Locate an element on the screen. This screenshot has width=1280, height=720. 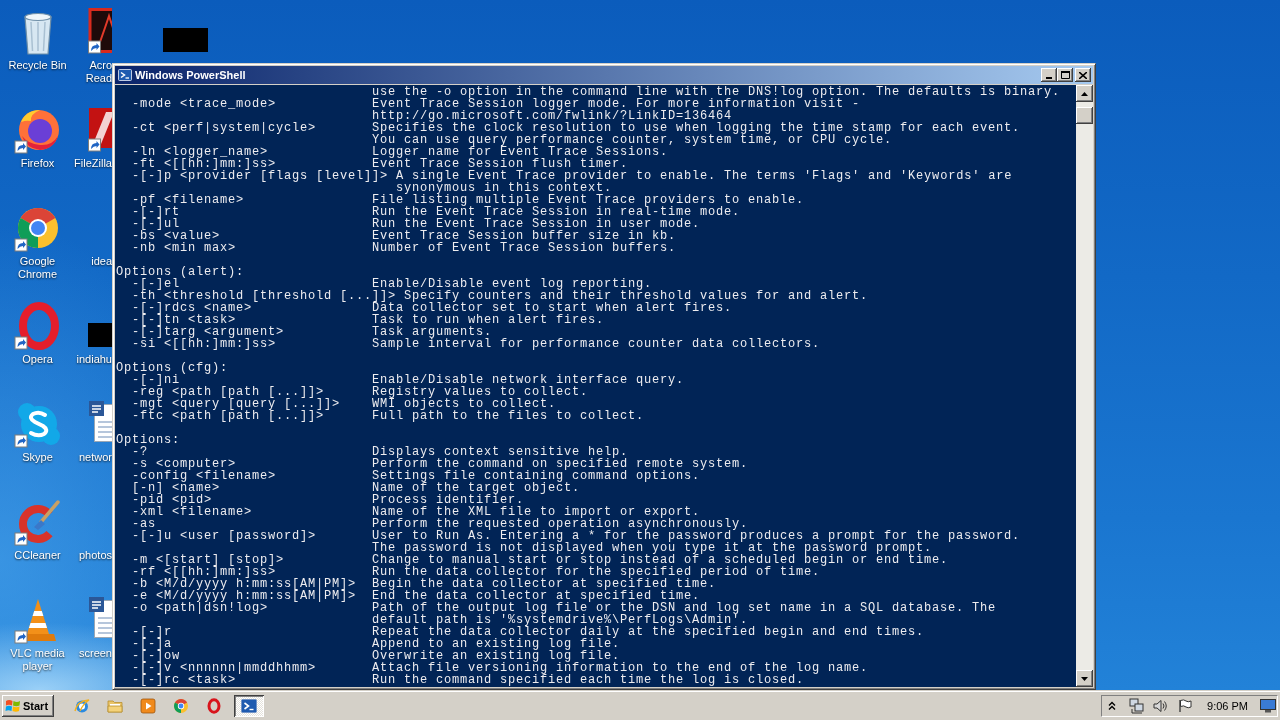
cloud-swoosh-icon is located at coordinates (37, 424).